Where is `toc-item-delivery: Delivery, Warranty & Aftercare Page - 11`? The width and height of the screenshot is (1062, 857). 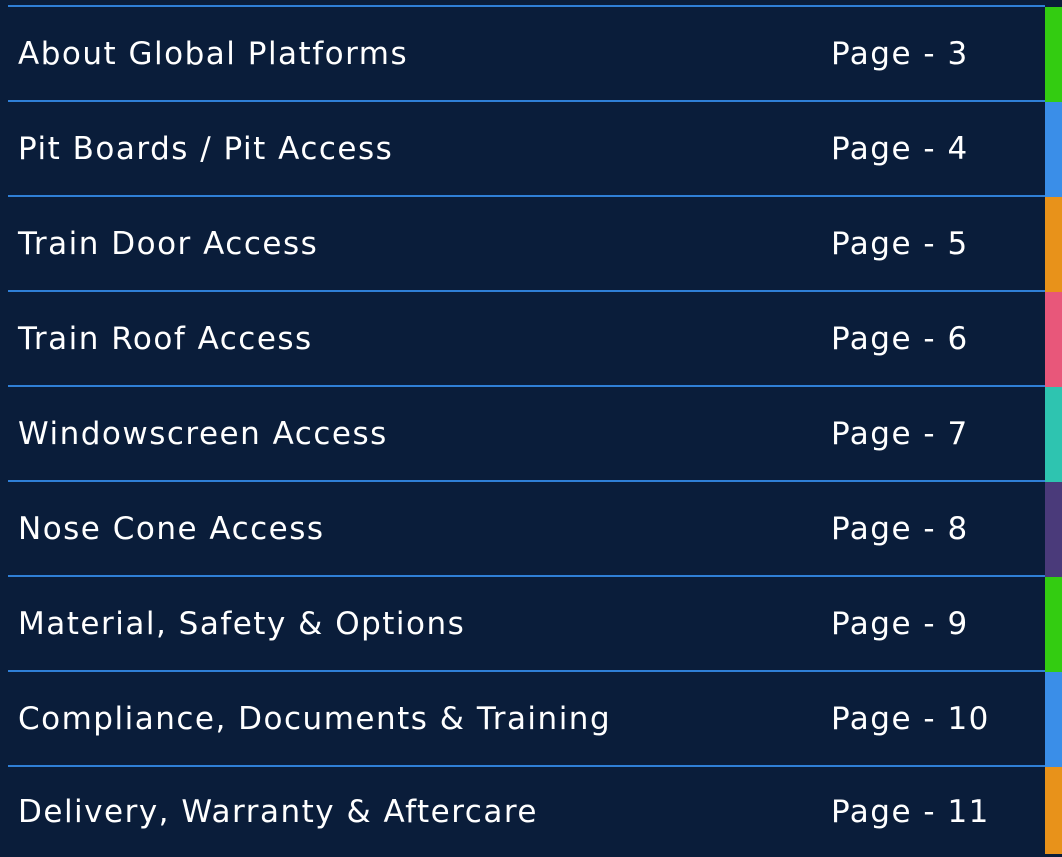
toc-item-delivery: Delivery, Warranty & Aftercare Page - 11 is located at coordinates (531, 810).